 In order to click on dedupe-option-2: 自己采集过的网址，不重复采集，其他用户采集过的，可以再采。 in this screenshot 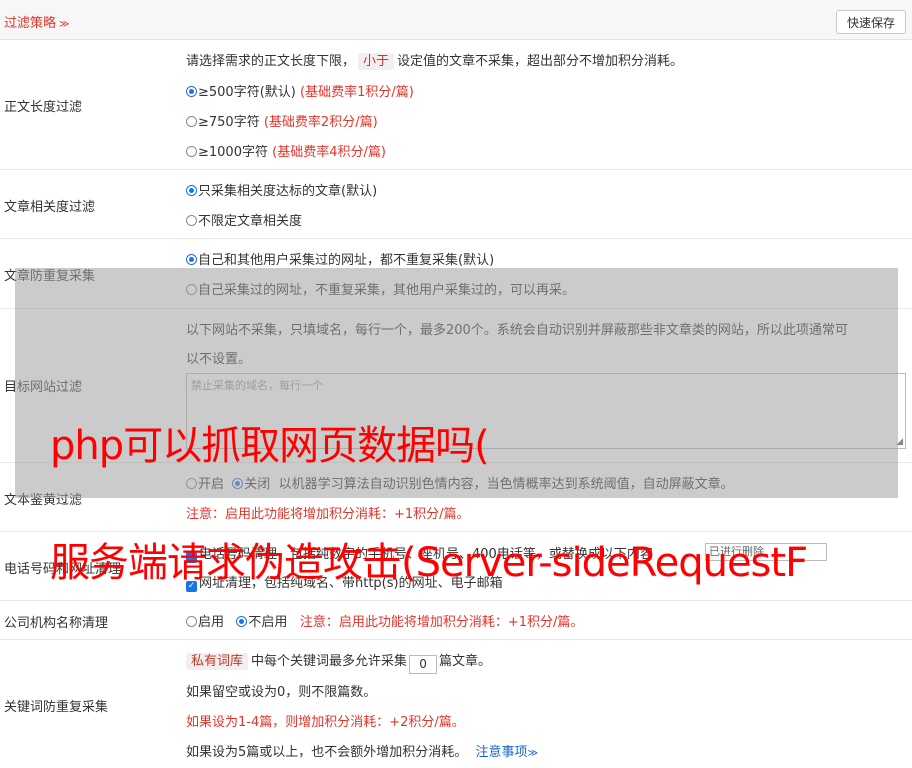, I will do `click(380, 288)`.